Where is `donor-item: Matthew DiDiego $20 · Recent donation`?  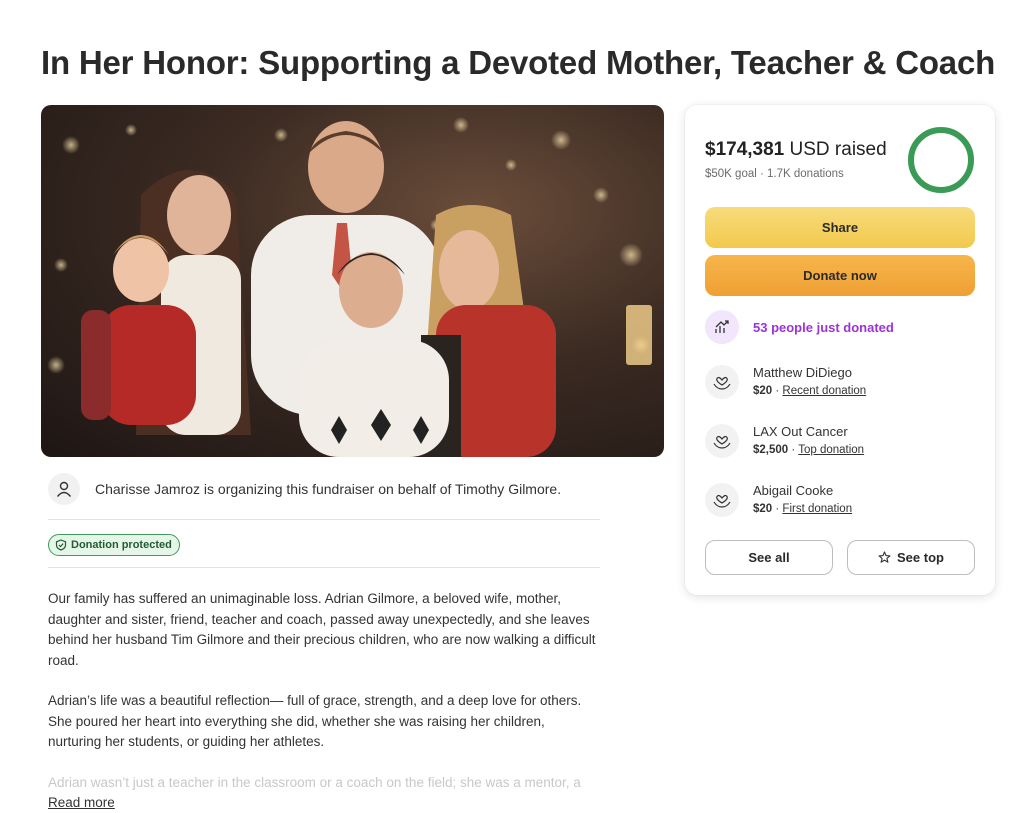 donor-item: Matthew DiDiego $20 · Recent donation is located at coordinates (785, 382).